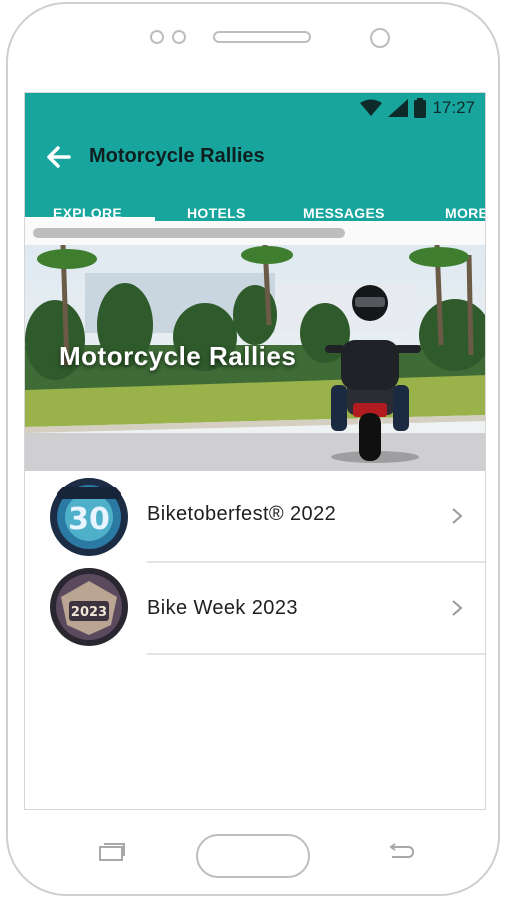 This screenshot has width=506, height=900. What do you see at coordinates (89, 519) in the screenshot?
I see `svg-text: 30` at bounding box center [89, 519].